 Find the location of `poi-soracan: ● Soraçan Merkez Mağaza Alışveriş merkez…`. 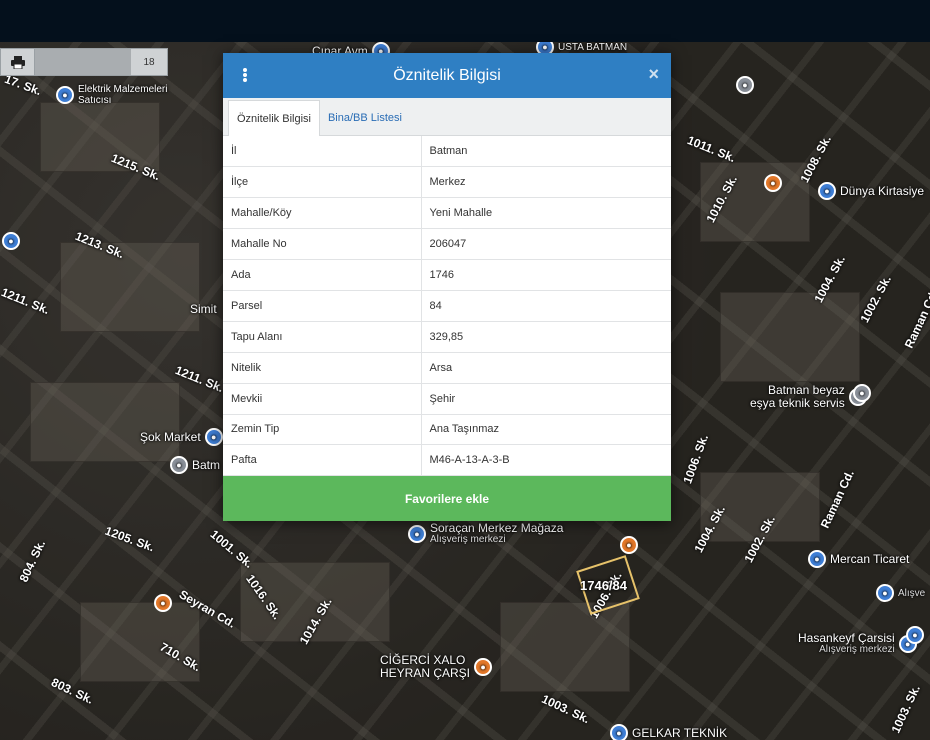

poi-soracan: ● Soraçan Merkez Mağaza Alışveriş merkez… is located at coordinates (485, 534).